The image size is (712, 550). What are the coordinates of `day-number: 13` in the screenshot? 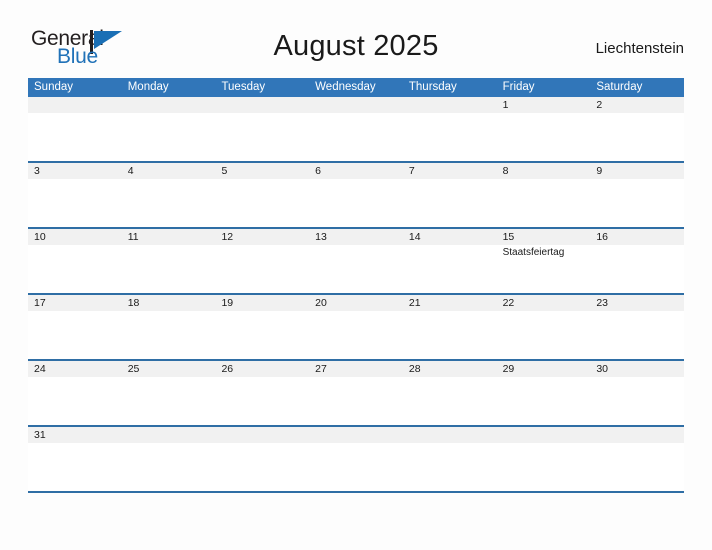 It's located at (356, 237).